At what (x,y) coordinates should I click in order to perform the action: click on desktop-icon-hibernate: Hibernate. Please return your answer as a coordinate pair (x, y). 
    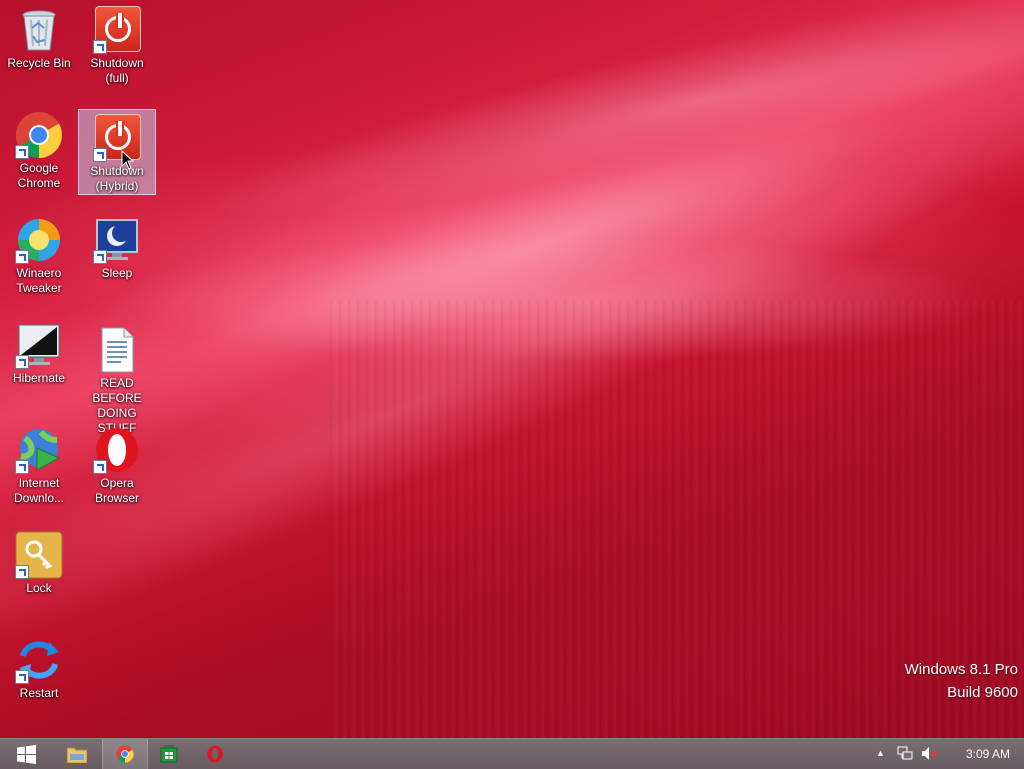
    Looking at the image, I should click on (39, 351).